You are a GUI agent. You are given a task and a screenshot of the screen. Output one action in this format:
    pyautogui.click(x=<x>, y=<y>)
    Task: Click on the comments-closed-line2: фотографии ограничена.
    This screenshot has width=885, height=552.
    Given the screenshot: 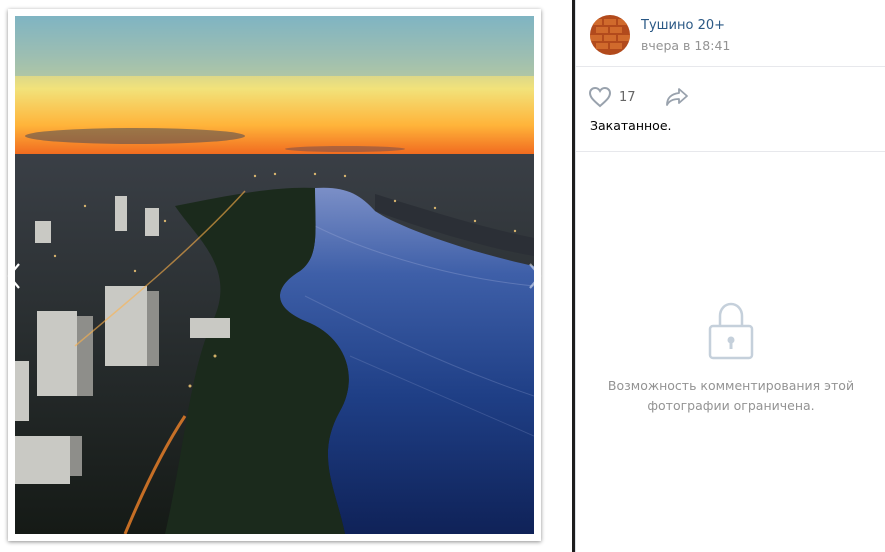 What is the action you would take?
    pyautogui.click(x=731, y=405)
    